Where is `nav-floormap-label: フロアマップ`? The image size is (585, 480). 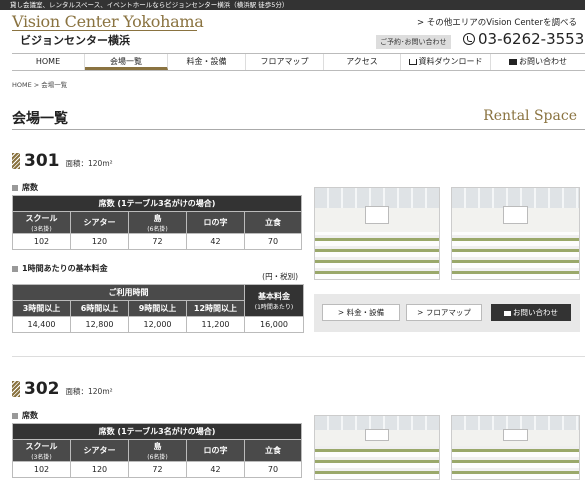
nav-floormap-label: フロアマップ is located at coordinates (284, 61).